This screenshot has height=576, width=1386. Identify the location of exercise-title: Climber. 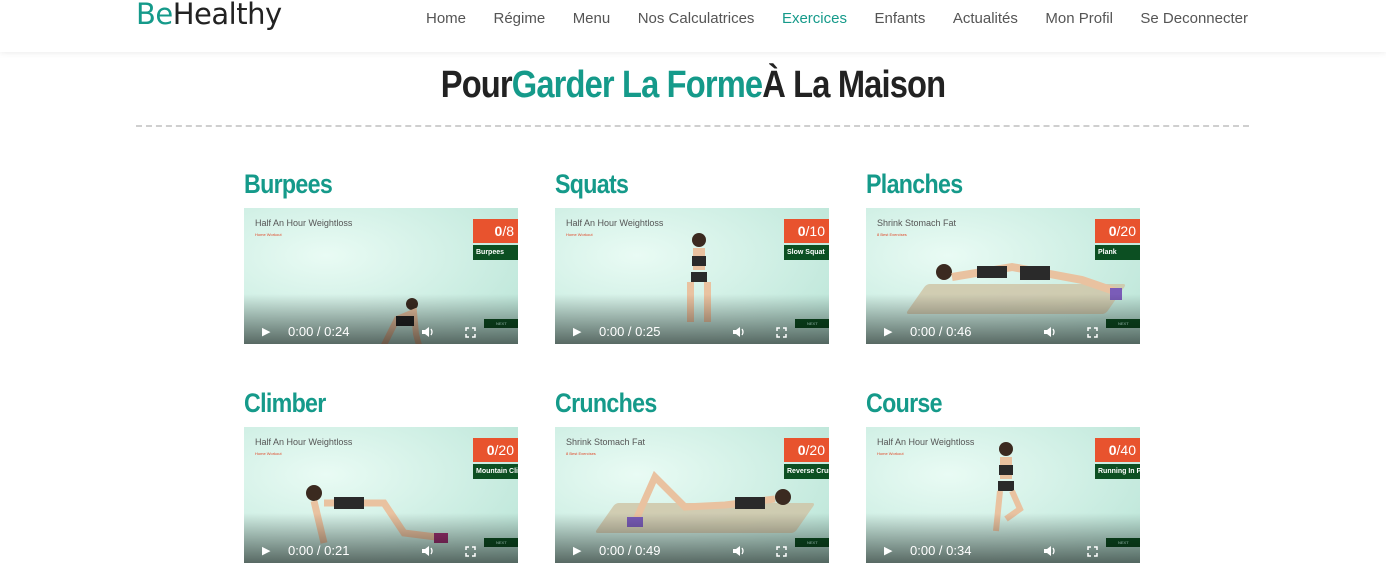
(285, 403).